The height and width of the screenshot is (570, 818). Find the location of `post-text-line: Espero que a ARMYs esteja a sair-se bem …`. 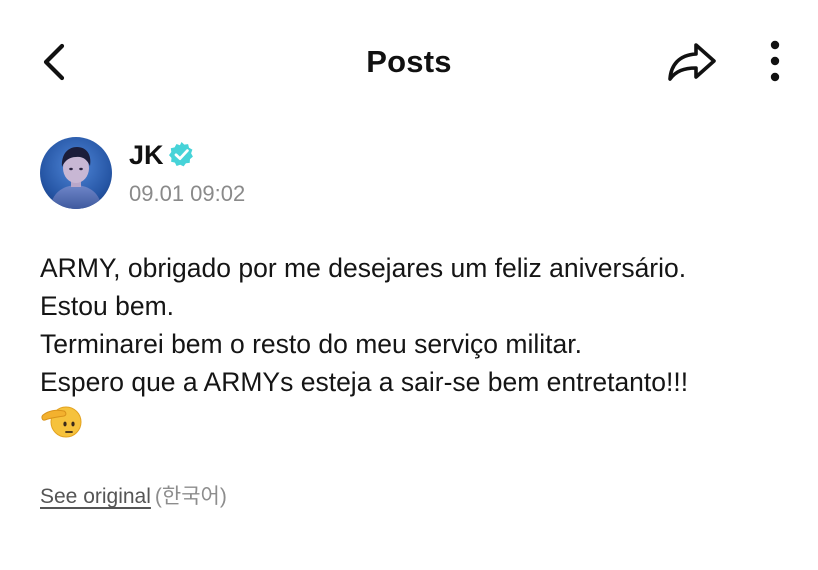

post-text-line: Espero que a ARMYs esteja a sair-se bem … is located at coordinates (364, 382).